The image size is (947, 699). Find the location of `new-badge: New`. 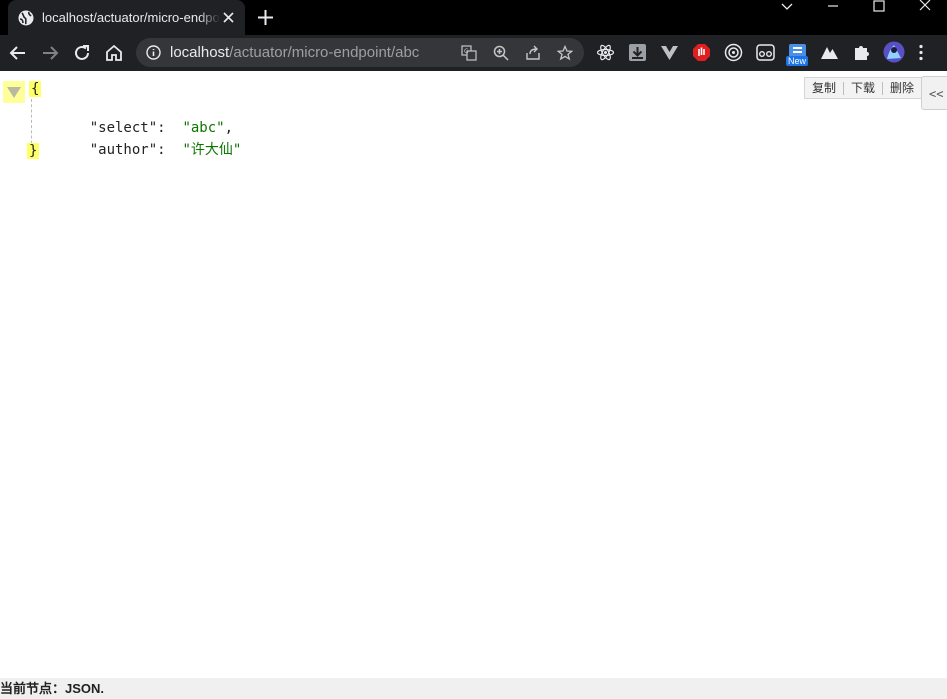

new-badge: New is located at coordinates (797, 61).